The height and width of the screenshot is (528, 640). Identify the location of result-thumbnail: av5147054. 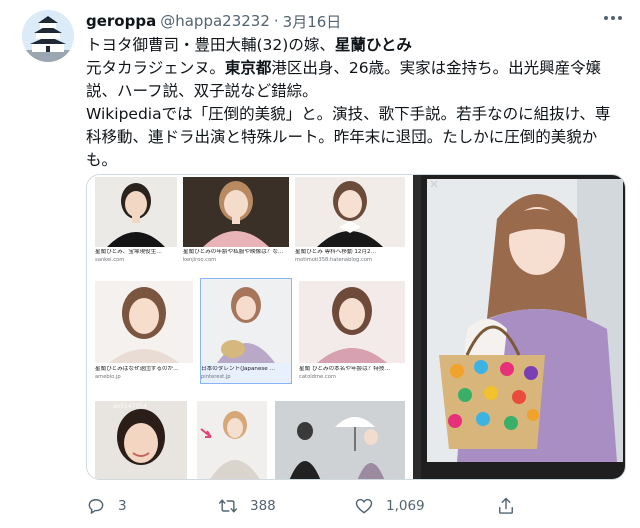
(141, 440).